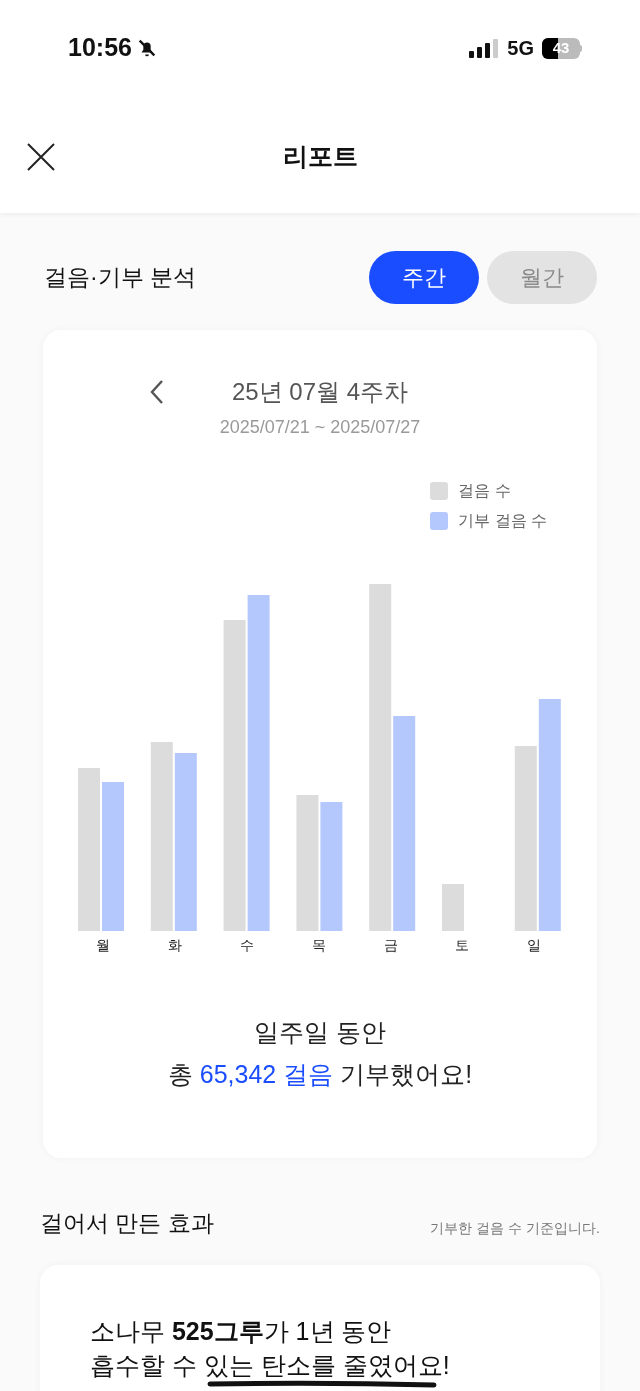 Image resolution: width=640 pixels, height=1391 pixels. I want to click on page-title: 리포트, so click(320, 156).